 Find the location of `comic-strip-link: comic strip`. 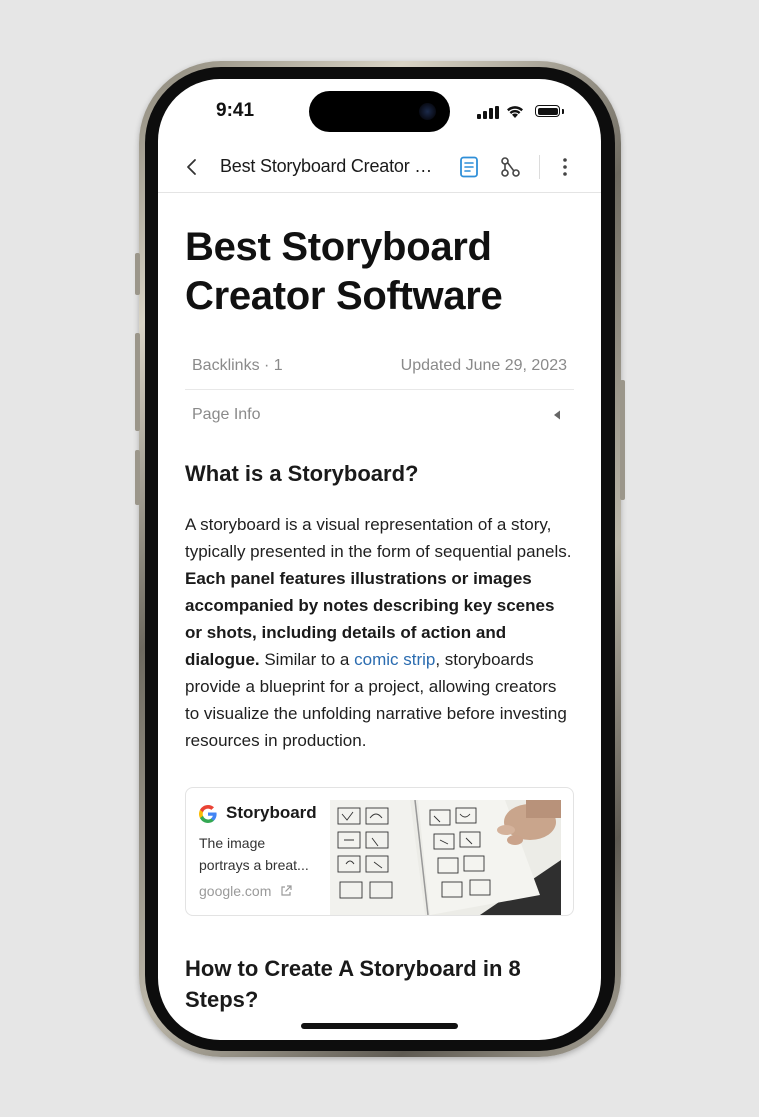

comic-strip-link: comic strip is located at coordinates (394, 659).